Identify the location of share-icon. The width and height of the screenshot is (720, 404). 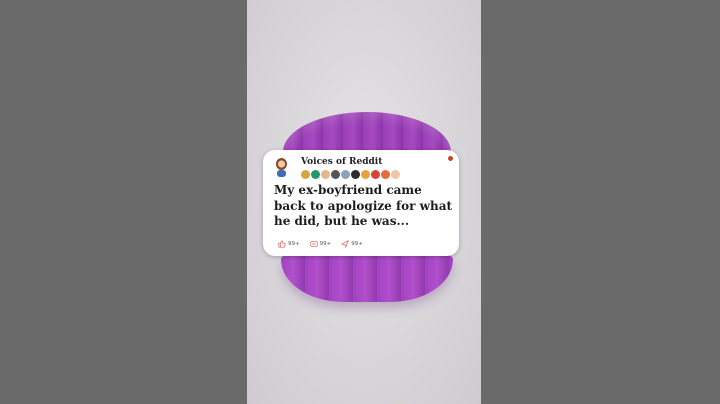
(345, 244).